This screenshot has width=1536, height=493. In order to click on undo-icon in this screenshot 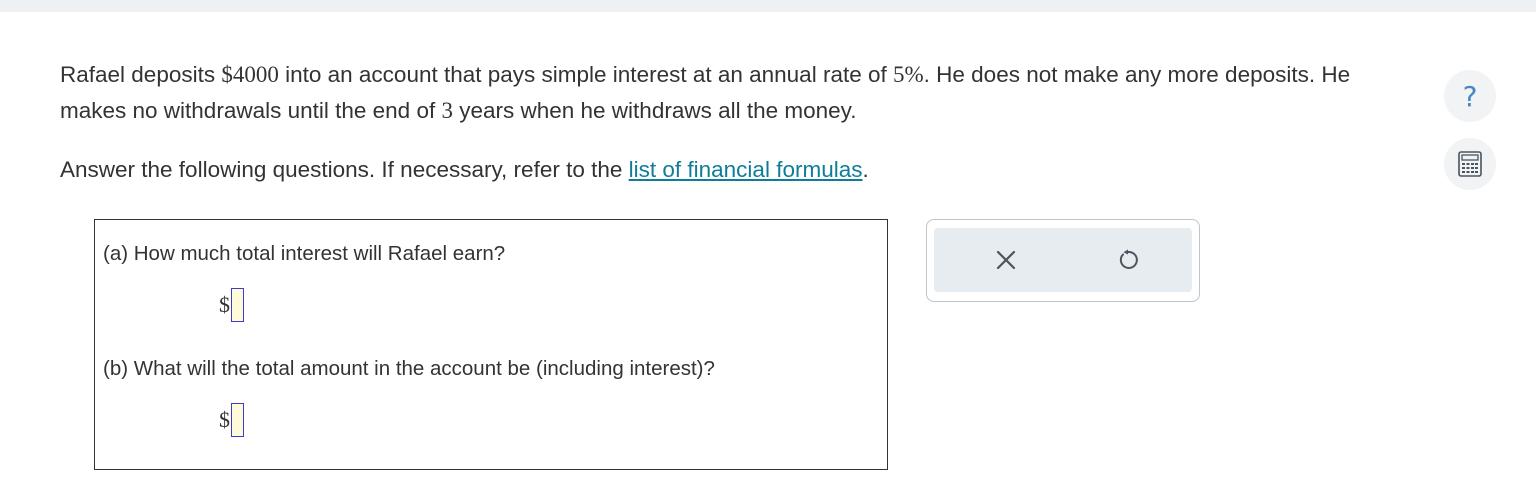, I will do `click(1128, 259)`.